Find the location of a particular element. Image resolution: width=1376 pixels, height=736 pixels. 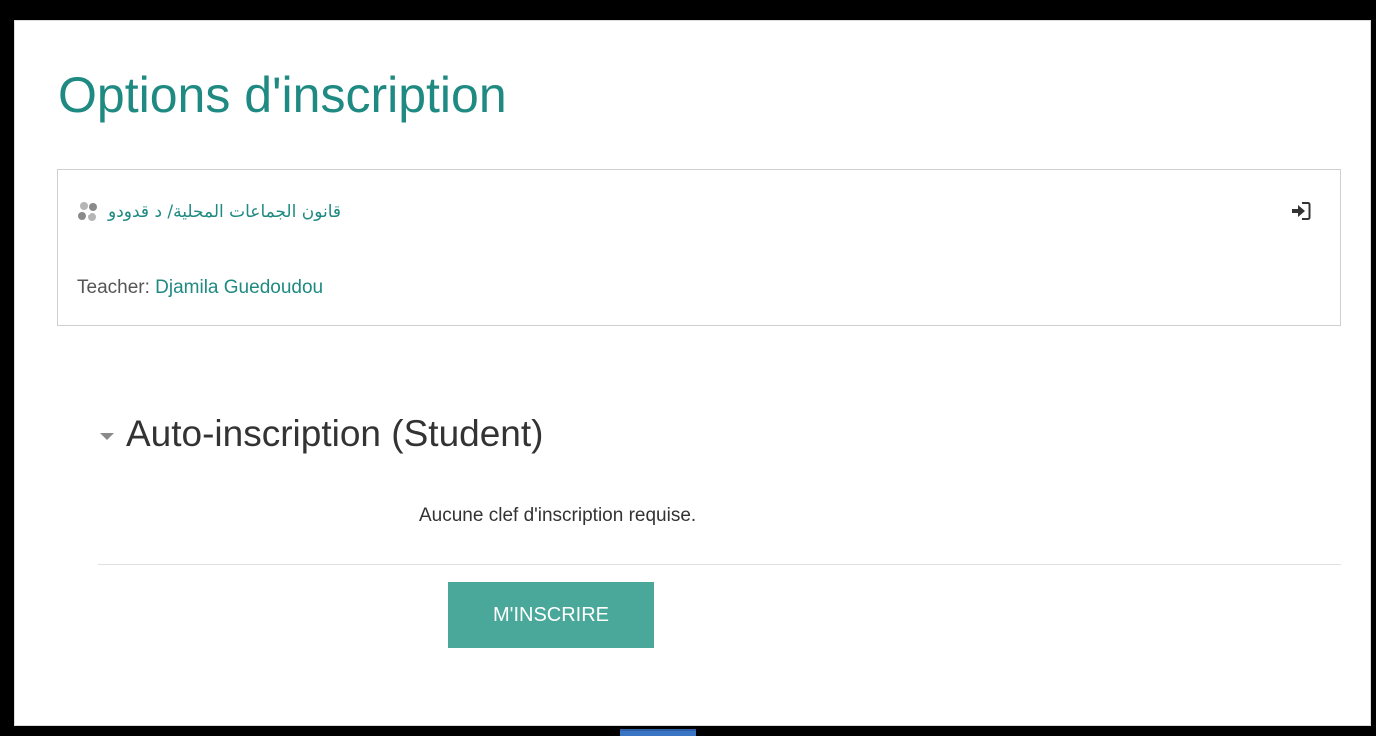

course-cluster-icon is located at coordinates (88, 212).